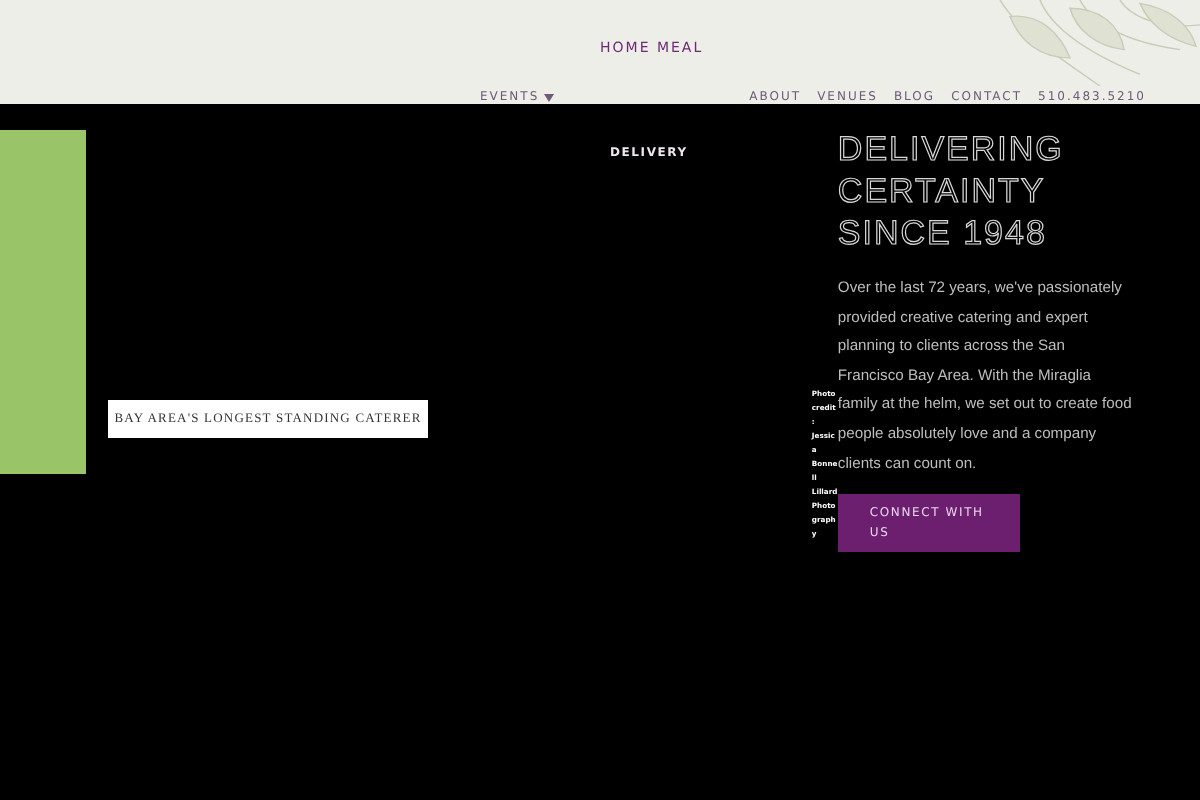 The image size is (1200, 800). I want to click on caret-icon, so click(548, 98).